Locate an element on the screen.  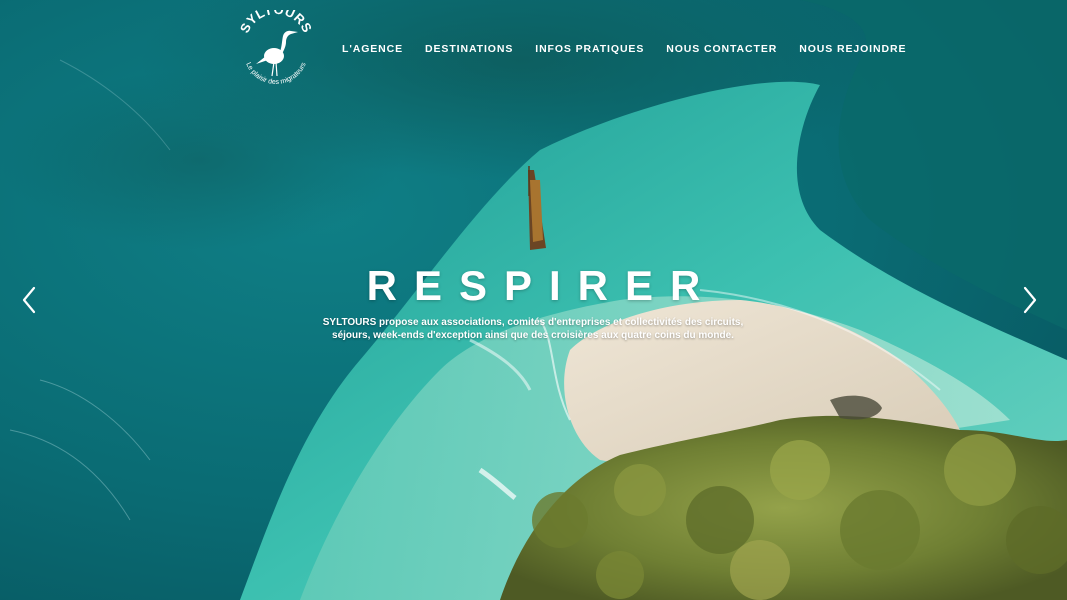
slider-next-button is located at coordinates (1029, 300).